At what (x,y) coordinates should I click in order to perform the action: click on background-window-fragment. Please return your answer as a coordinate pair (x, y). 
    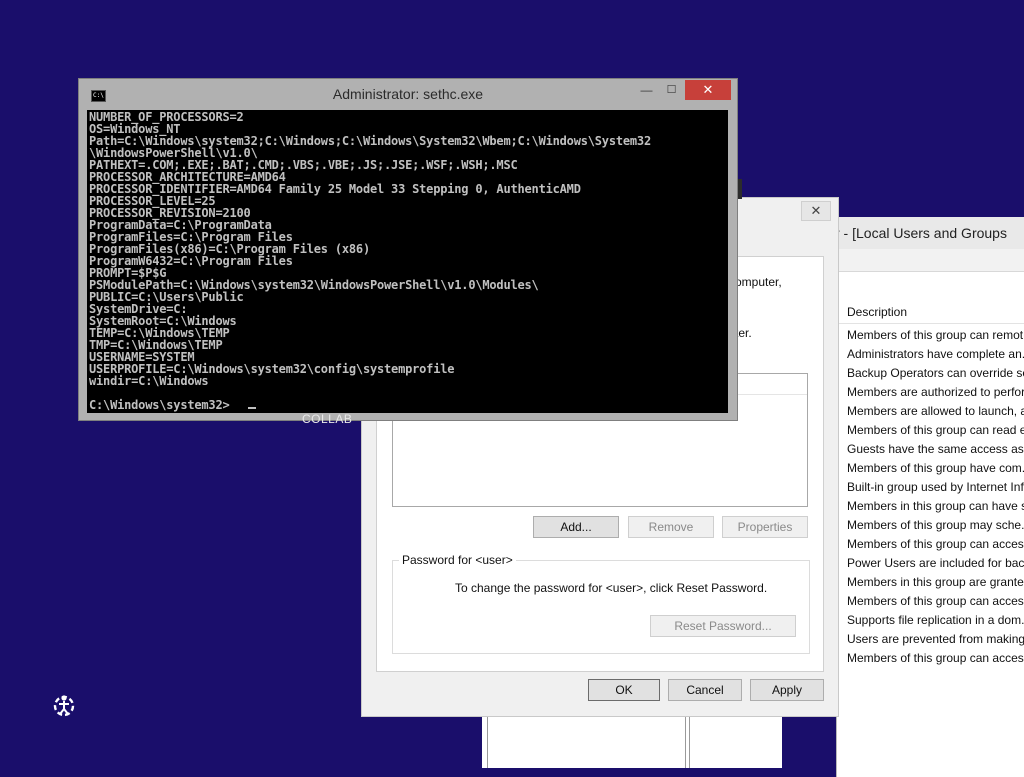
    Looking at the image, I should click on (632, 740).